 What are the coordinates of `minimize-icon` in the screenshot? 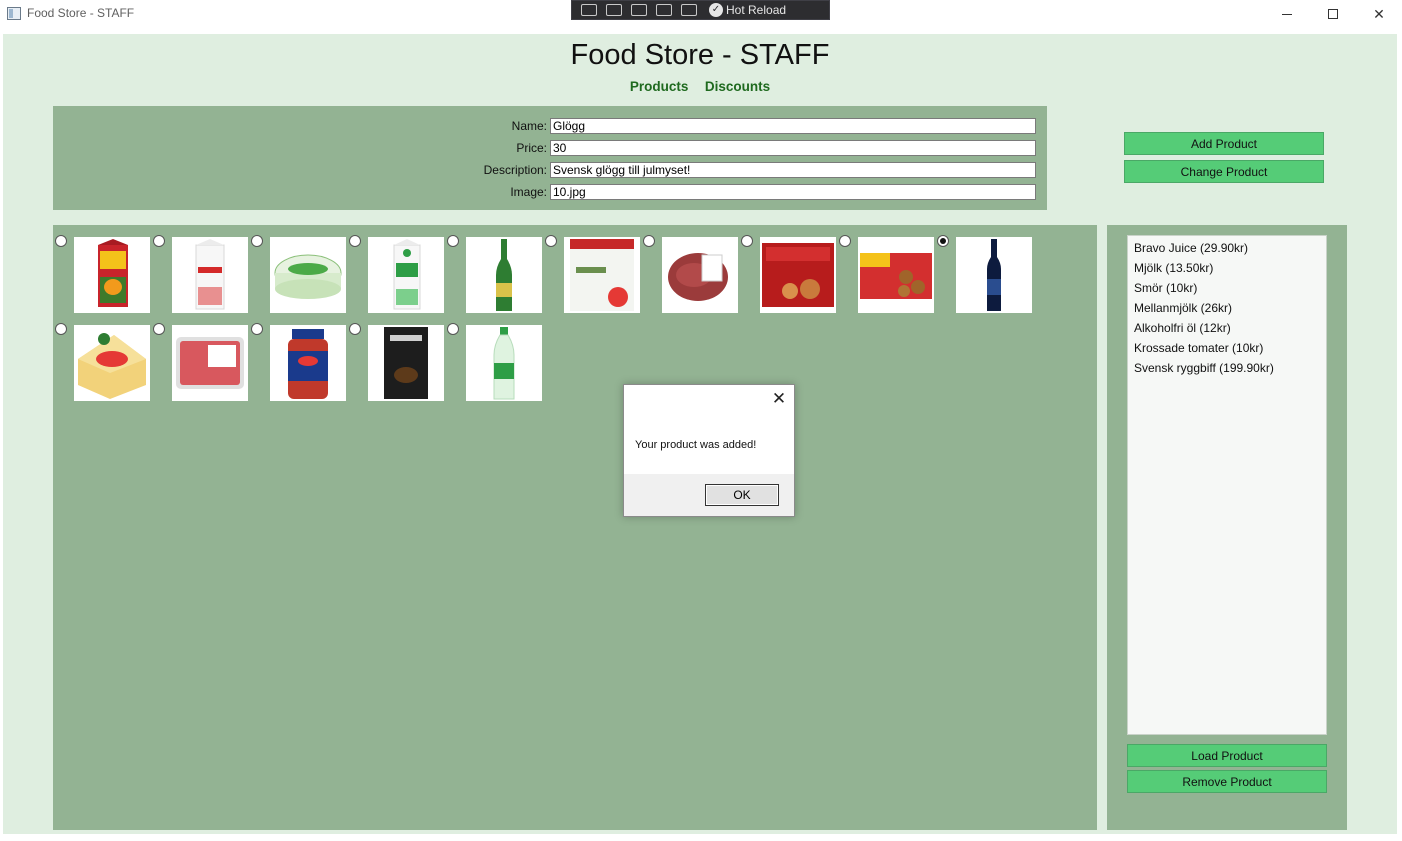 It's located at (1287, 14).